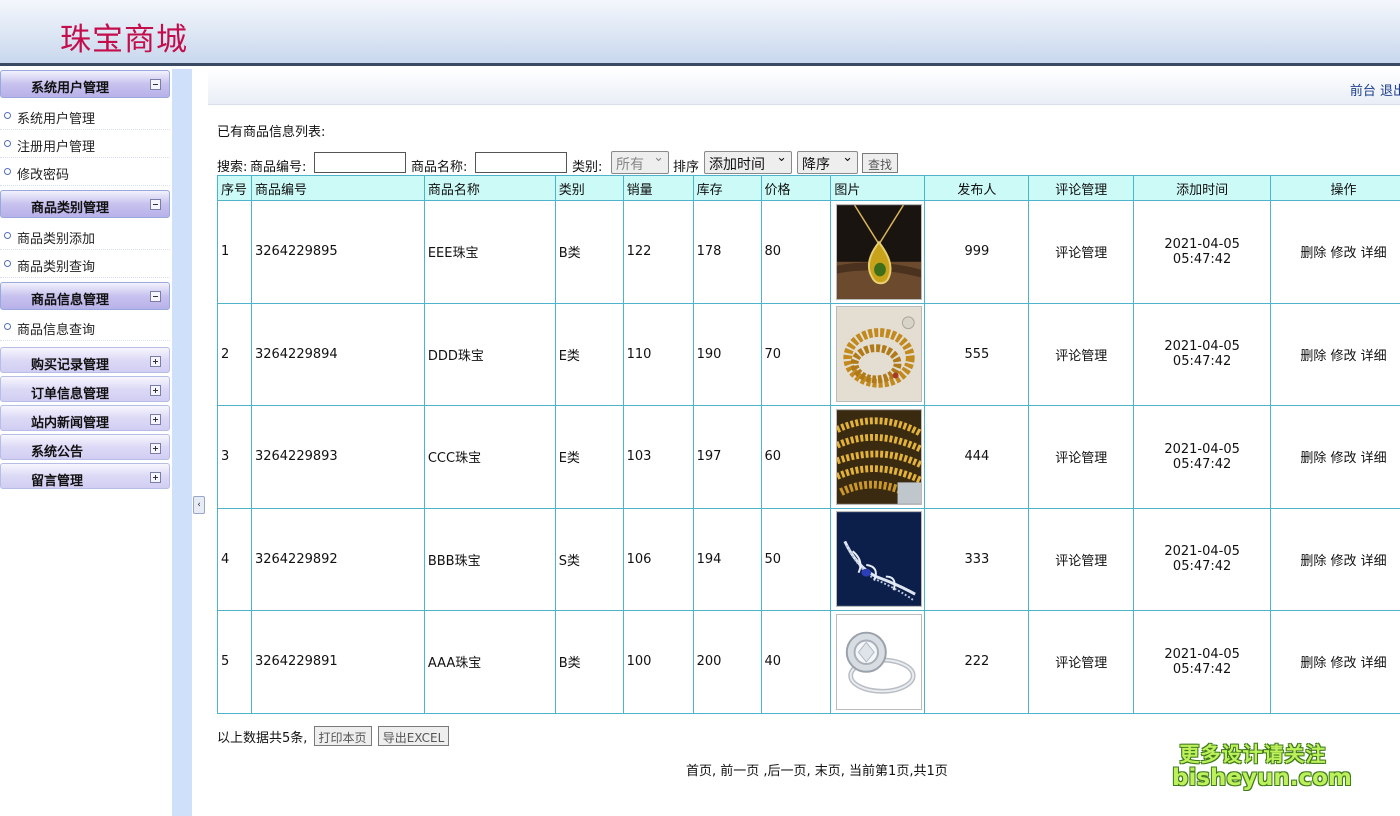 The image size is (1400, 816). What do you see at coordinates (977, 188) in the screenshot?
I see `header-publisher: 发布人` at bounding box center [977, 188].